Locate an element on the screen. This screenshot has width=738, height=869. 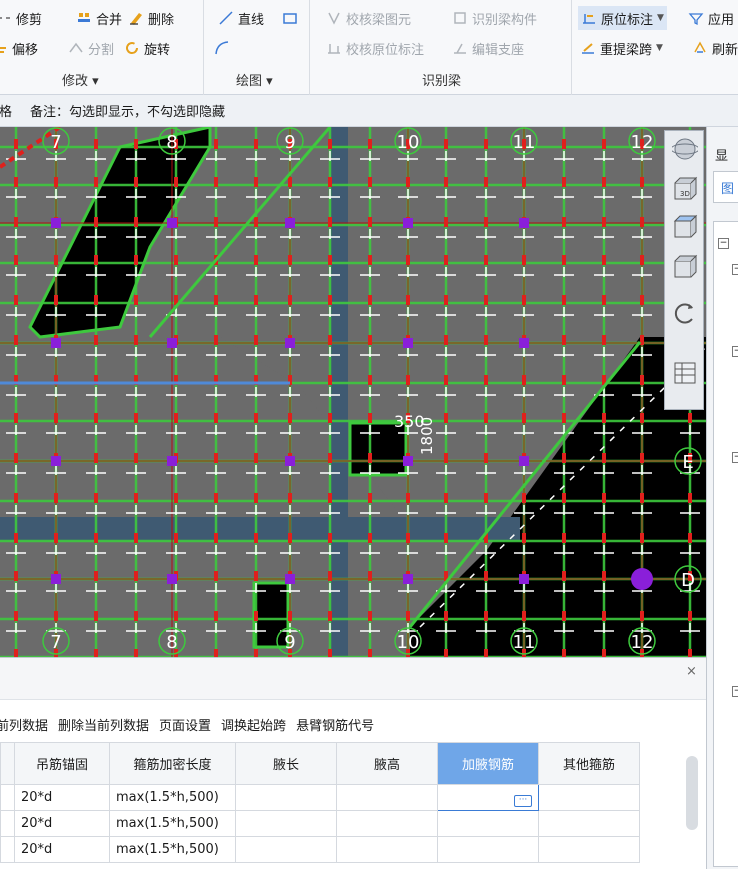
dimension-text: 1800 is located at coordinates (427, 436).